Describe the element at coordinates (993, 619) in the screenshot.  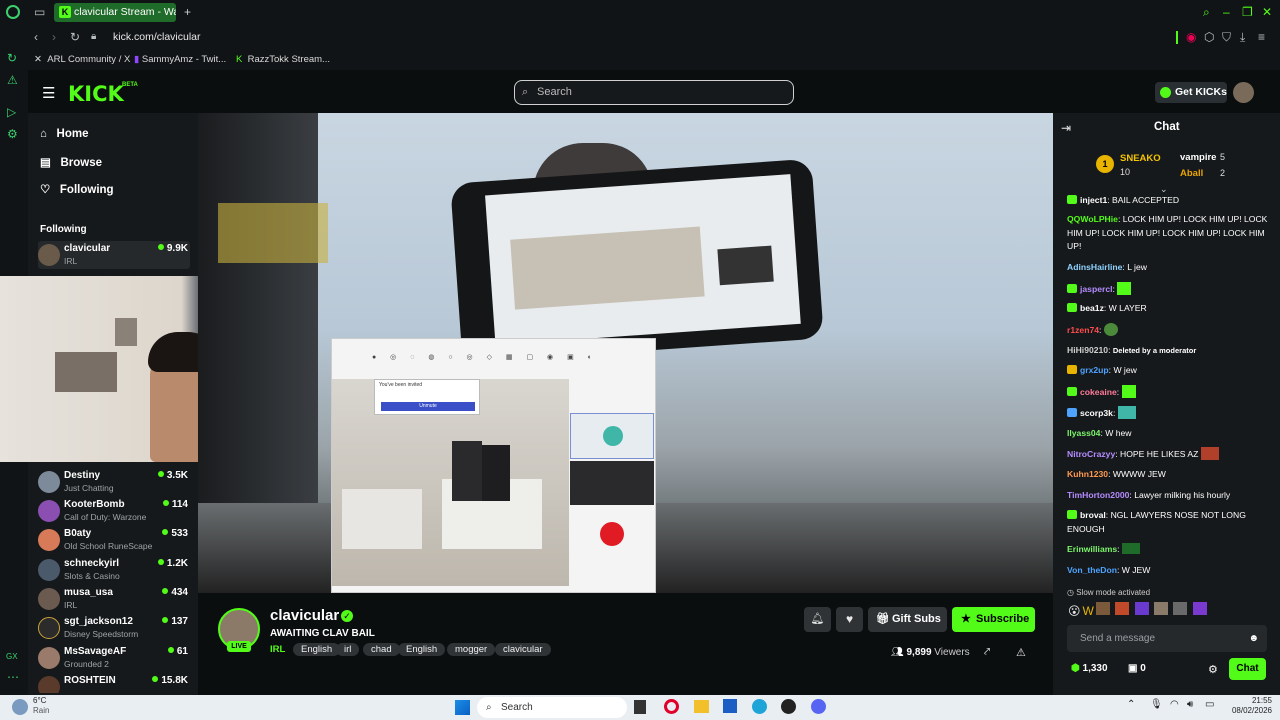
I see `subscribe-button: ★ Subscribe` at that location.